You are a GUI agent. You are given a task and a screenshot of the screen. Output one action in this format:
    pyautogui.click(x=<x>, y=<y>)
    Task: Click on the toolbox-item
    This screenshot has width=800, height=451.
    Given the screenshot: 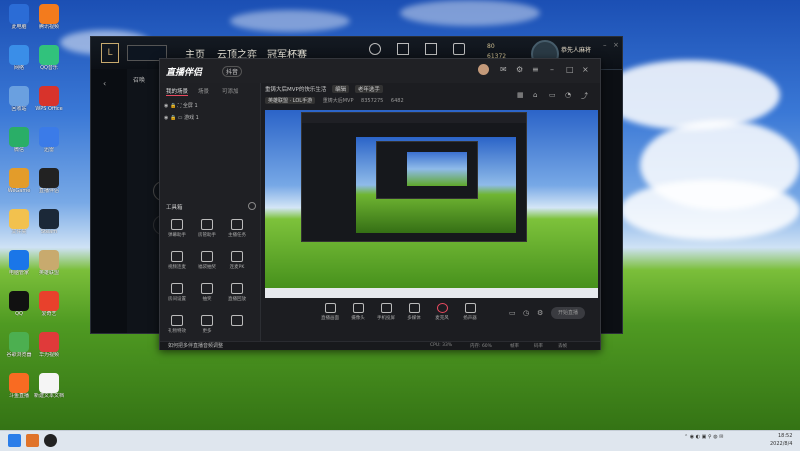 What is the action you would take?
    pyautogui.click(x=237, y=321)
    